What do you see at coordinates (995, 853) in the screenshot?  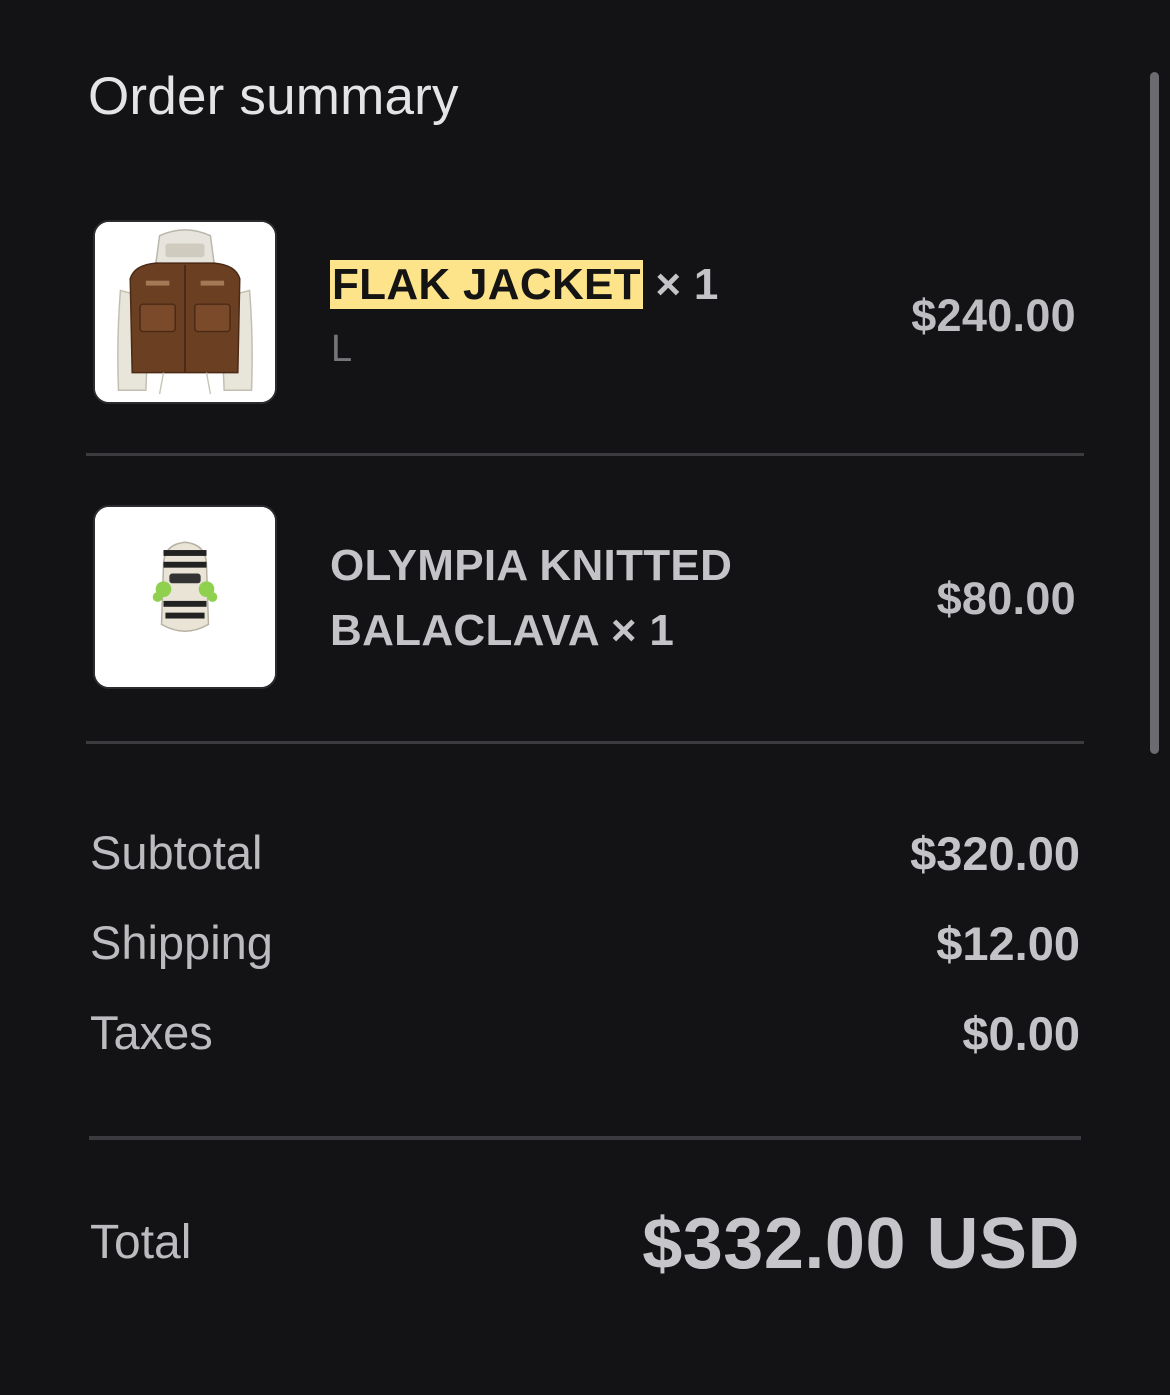 I see `subtotal-value: $320.00` at bounding box center [995, 853].